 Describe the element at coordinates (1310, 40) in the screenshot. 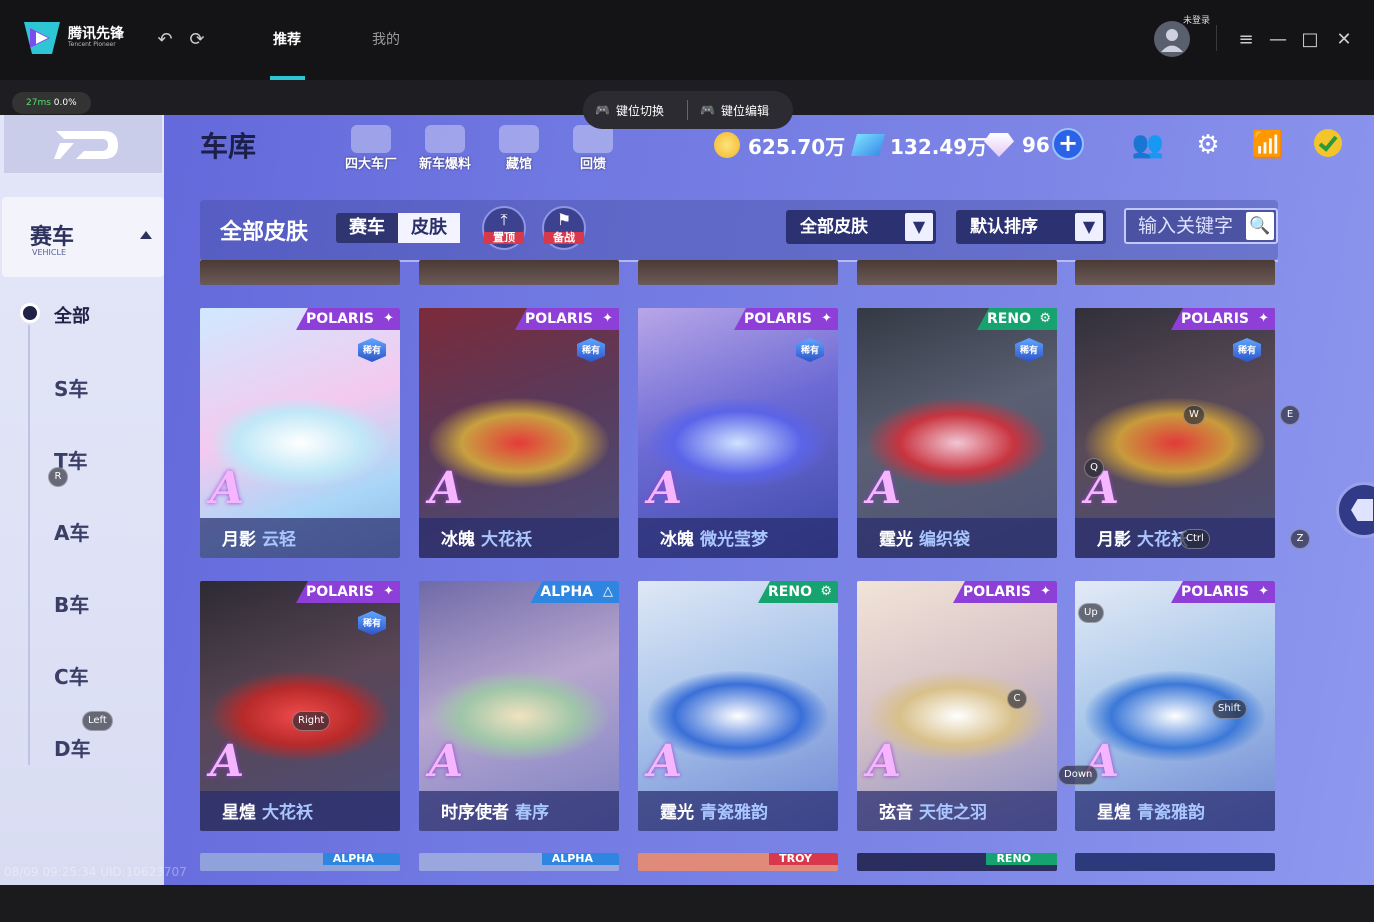

I see `maximize-icon: □` at that location.